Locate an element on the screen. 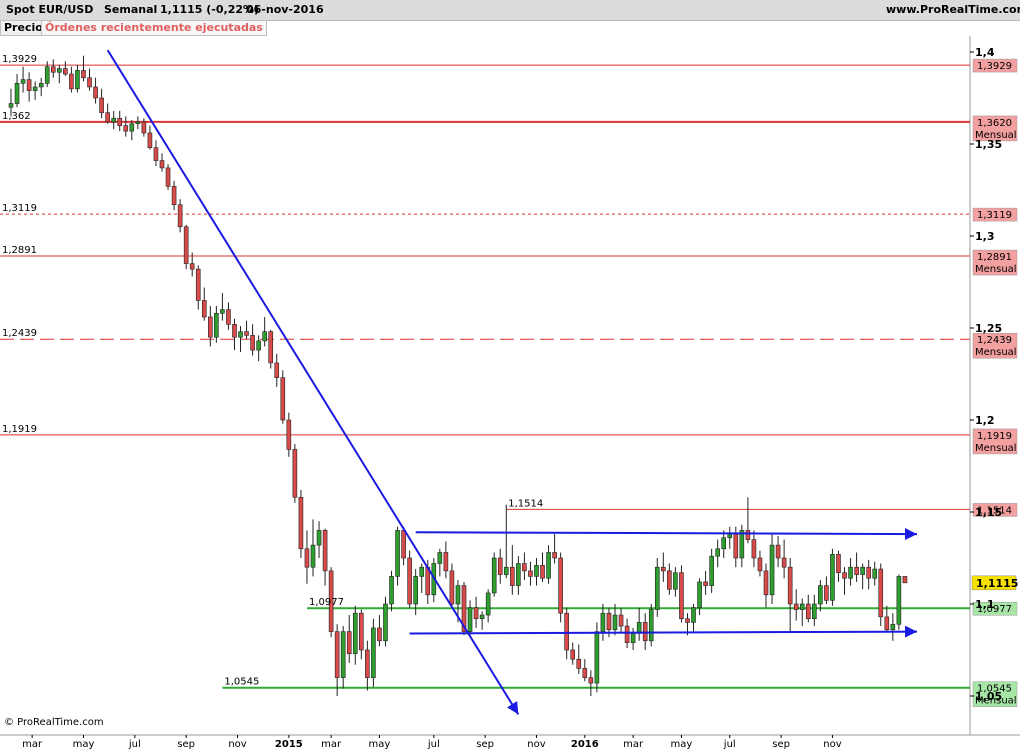  y-tick-label: 1,35 is located at coordinates (988, 144).